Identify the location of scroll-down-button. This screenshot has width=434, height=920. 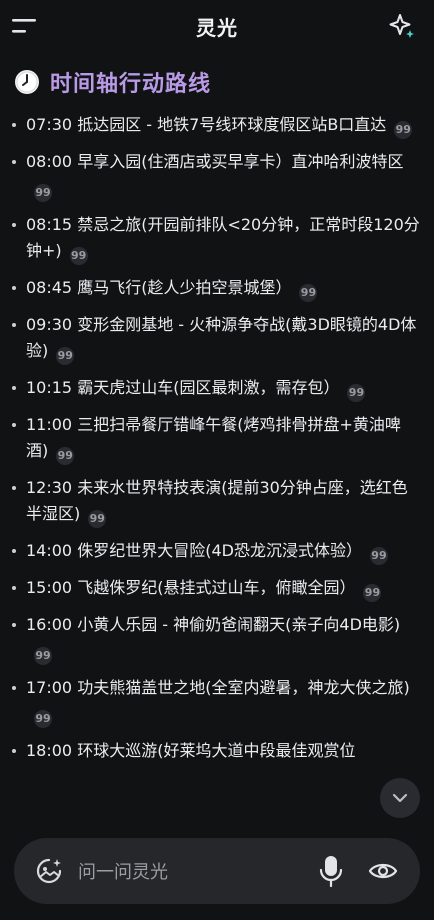
(400, 798).